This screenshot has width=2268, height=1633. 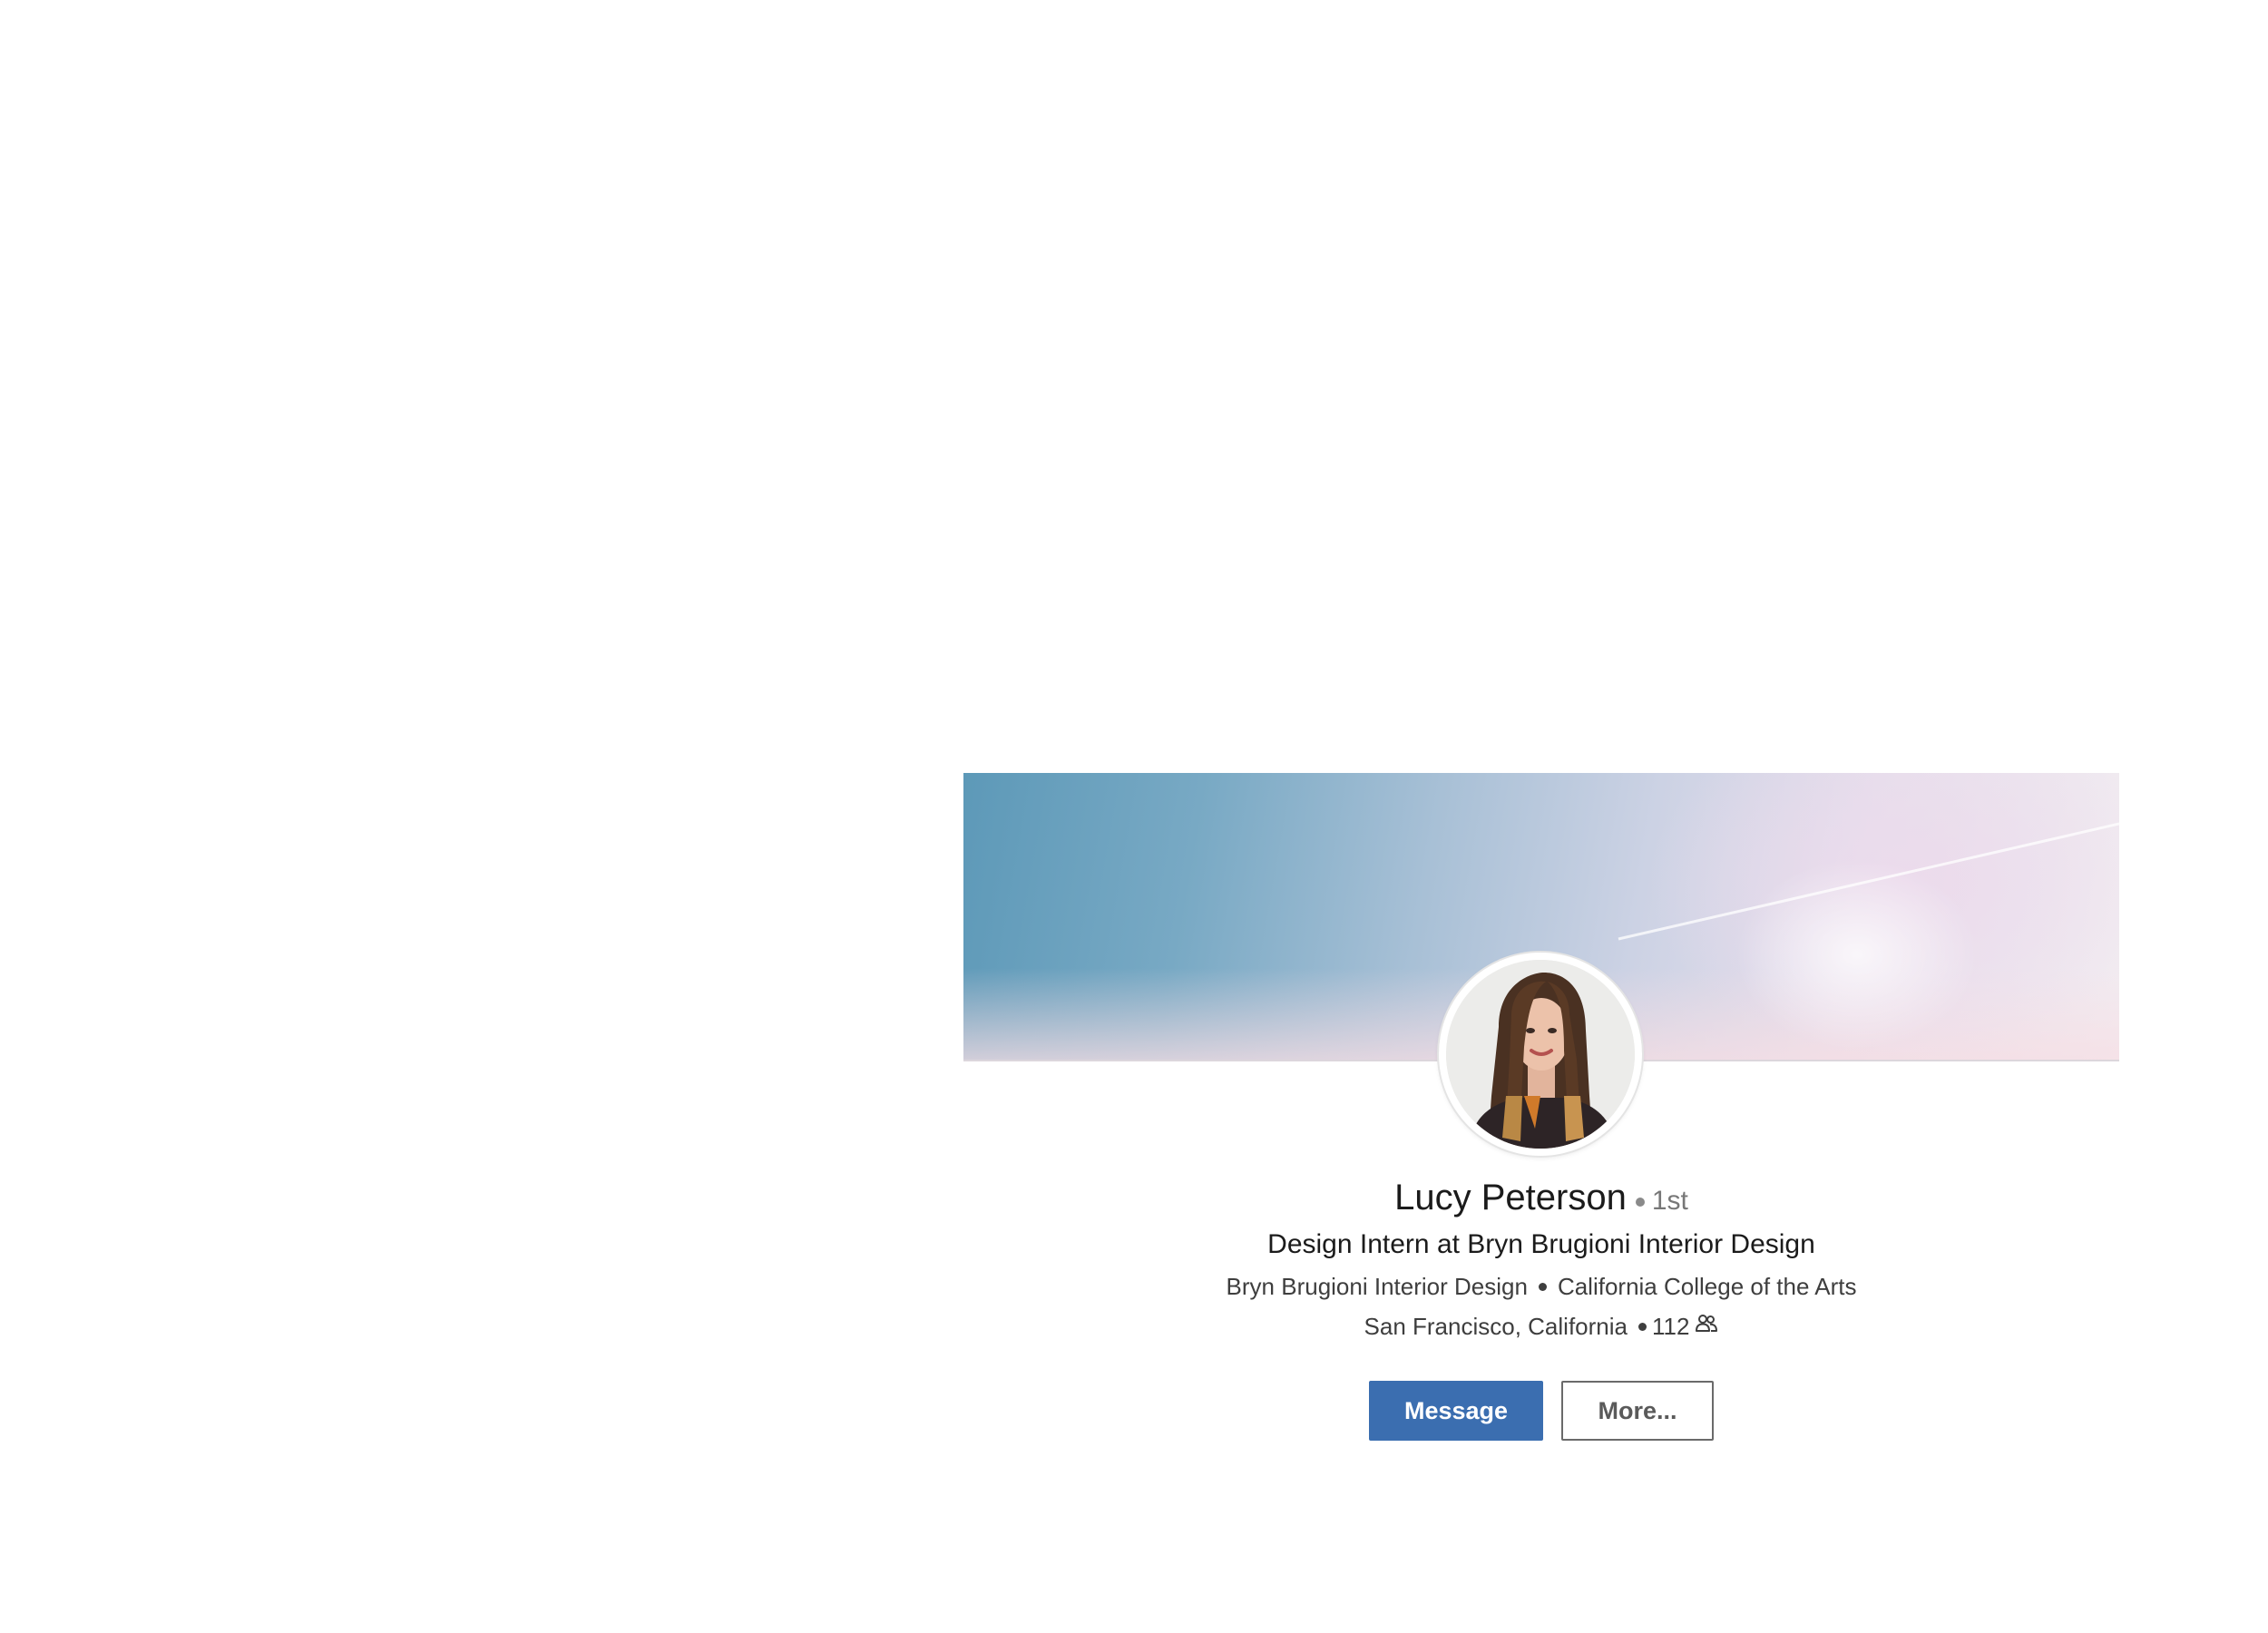 I want to click on name-row: Lucy Peterson 1st, so click(x=1541, y=1197).